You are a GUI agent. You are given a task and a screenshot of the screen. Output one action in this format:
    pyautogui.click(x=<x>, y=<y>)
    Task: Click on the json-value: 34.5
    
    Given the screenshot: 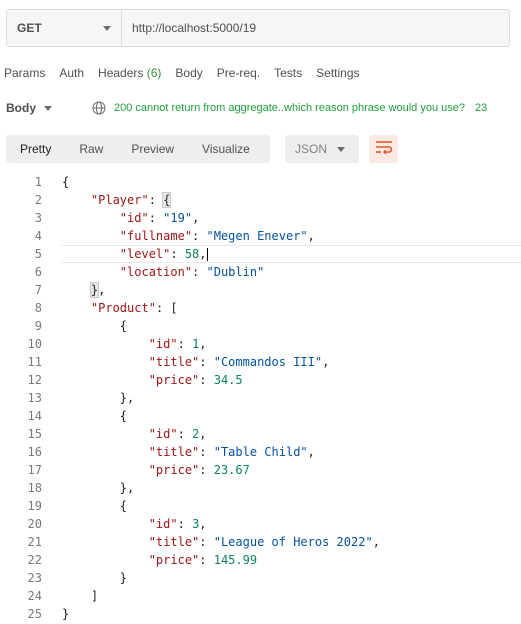 What is the action you would take?
    pyautogui.click(x=228, y=380)
    